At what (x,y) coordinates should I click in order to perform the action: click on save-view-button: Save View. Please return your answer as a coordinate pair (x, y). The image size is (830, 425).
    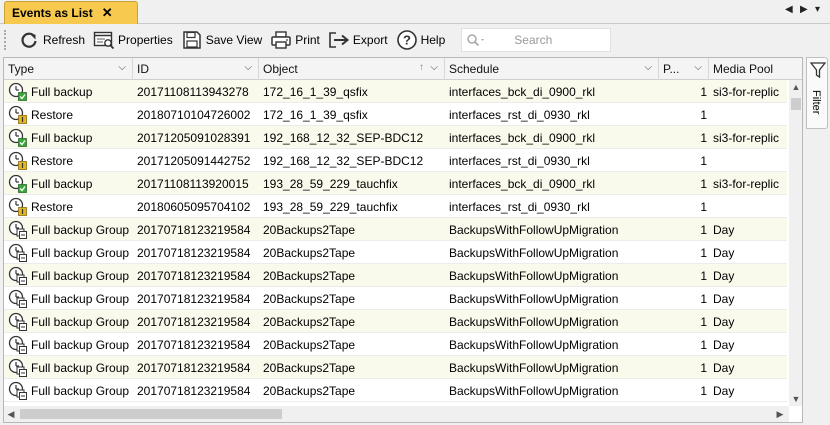
    Looking at the image, I should click on (221, 40).